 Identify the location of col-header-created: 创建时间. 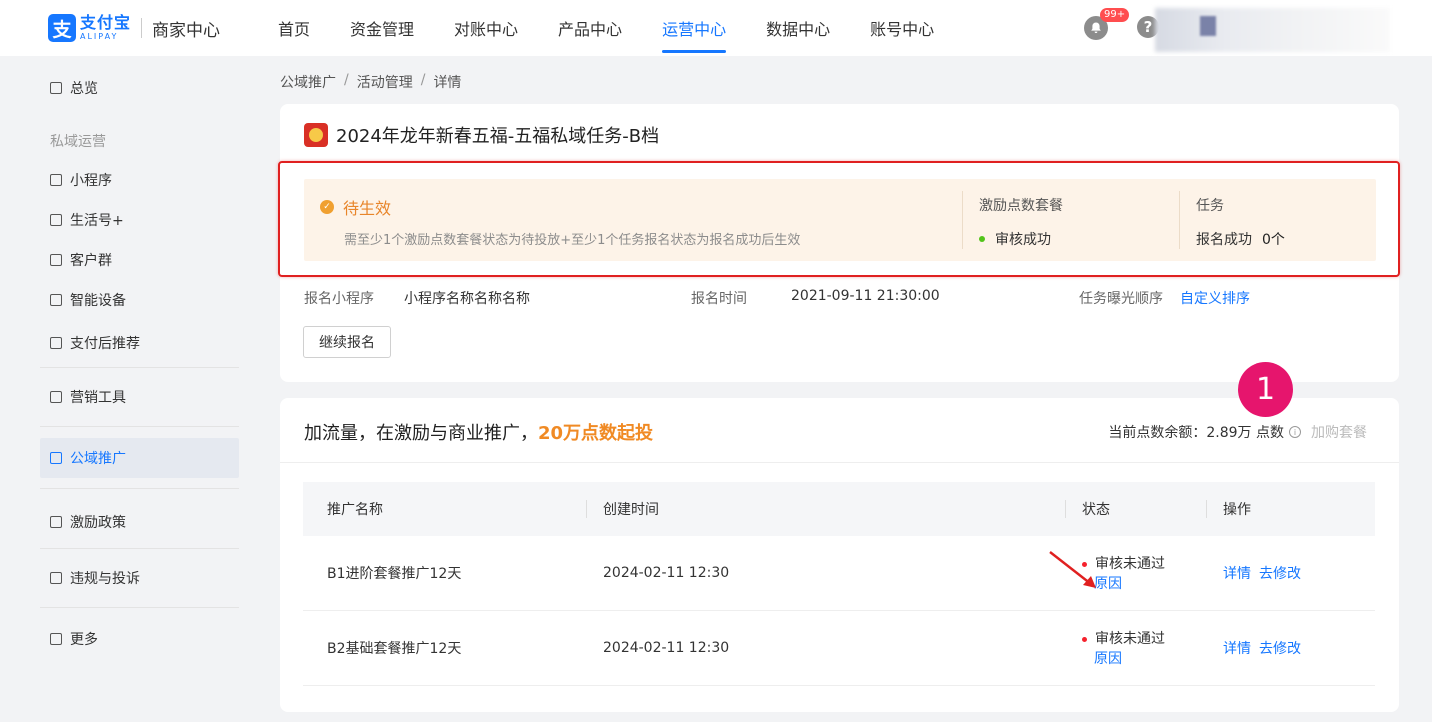
(631, 510).